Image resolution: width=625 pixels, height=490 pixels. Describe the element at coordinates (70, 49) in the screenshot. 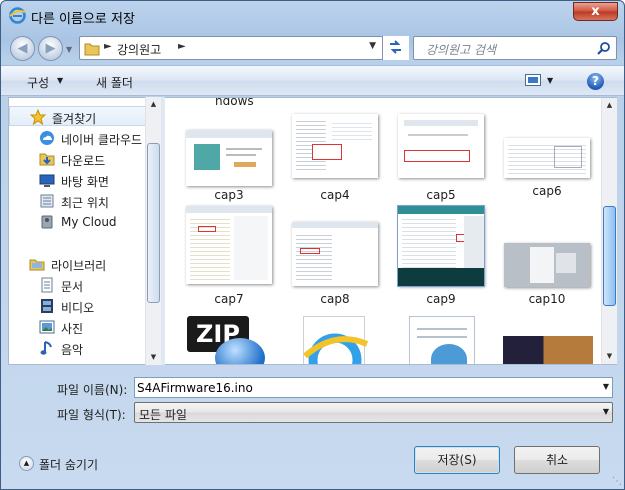

I see `recent-pages-dropdown-icon: ▼` at that location.